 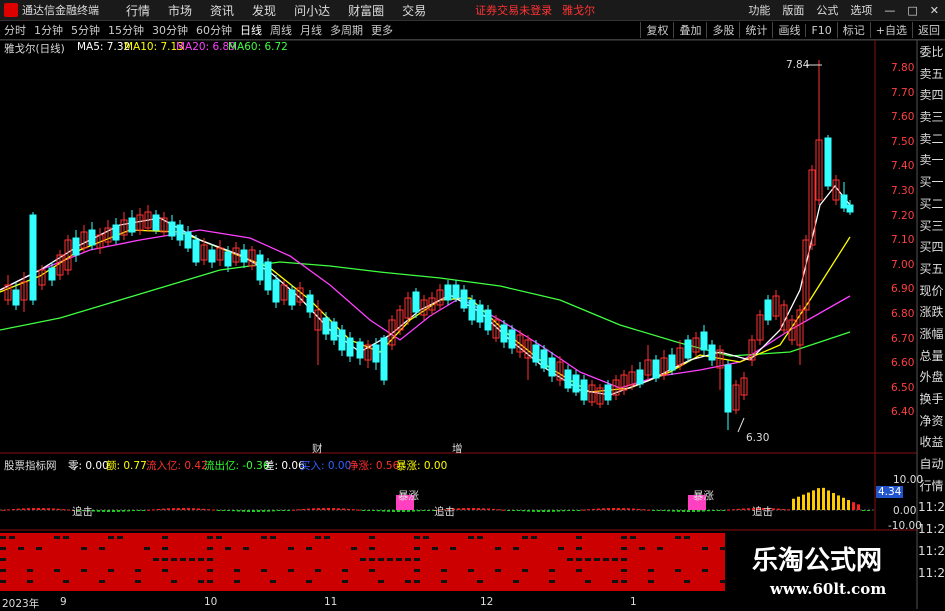 What do you see at coordinates (853, 30) in the screenshot?
I see `mark-button: 标记` at bounding box center [853, 30].